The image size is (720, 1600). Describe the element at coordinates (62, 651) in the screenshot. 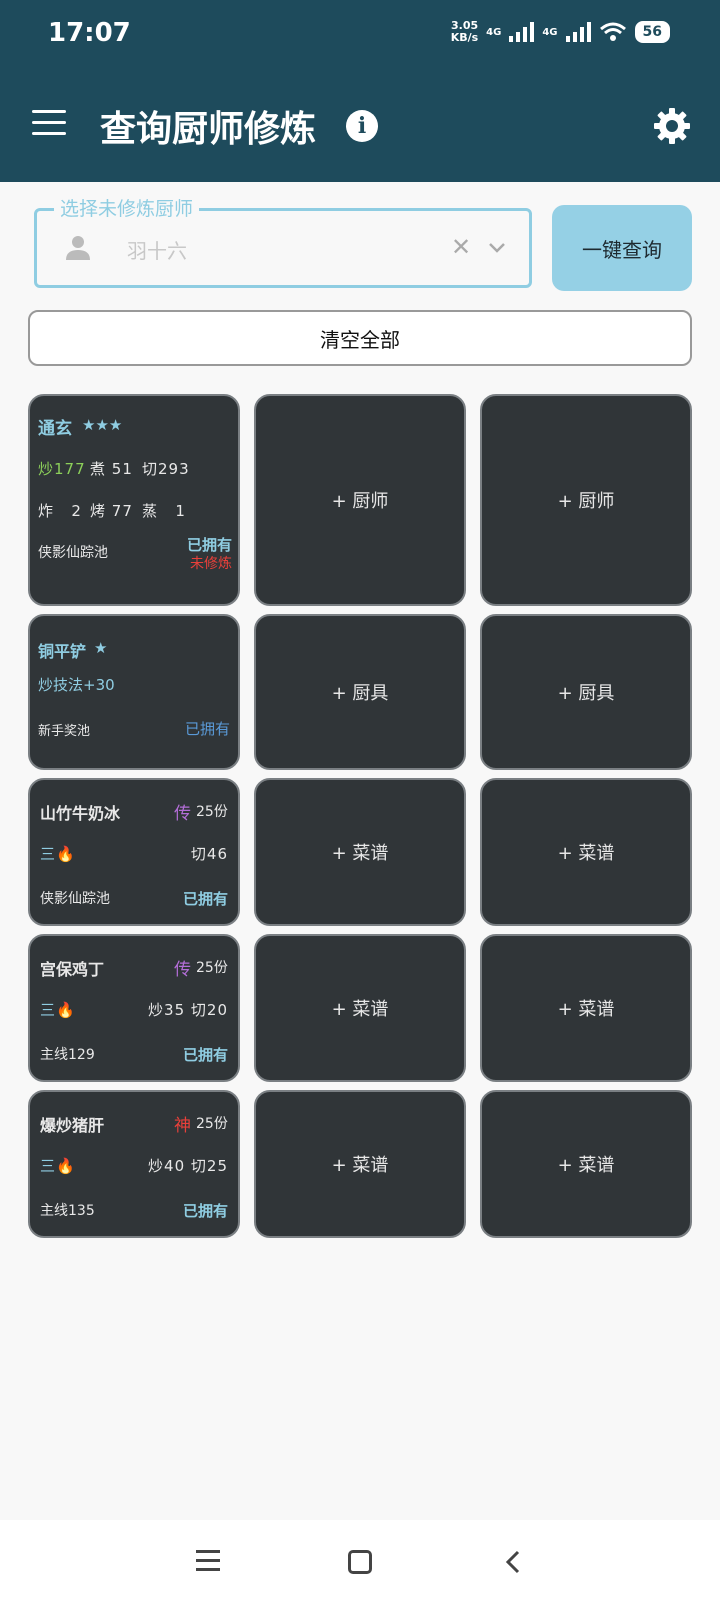

I see `equip-name: 铜平铲` at that location.